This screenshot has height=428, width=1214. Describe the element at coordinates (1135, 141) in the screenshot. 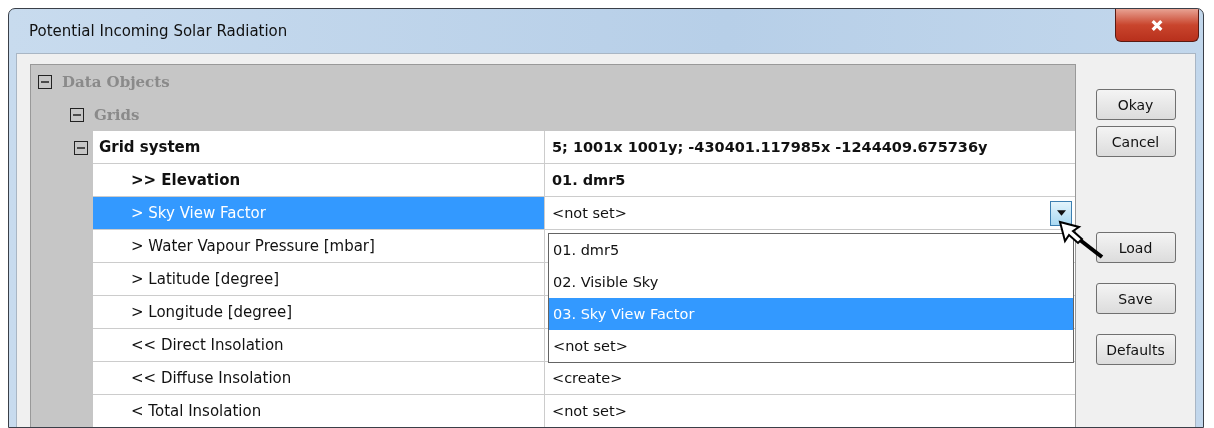

I see `dialog-button: Cancel` at that location.